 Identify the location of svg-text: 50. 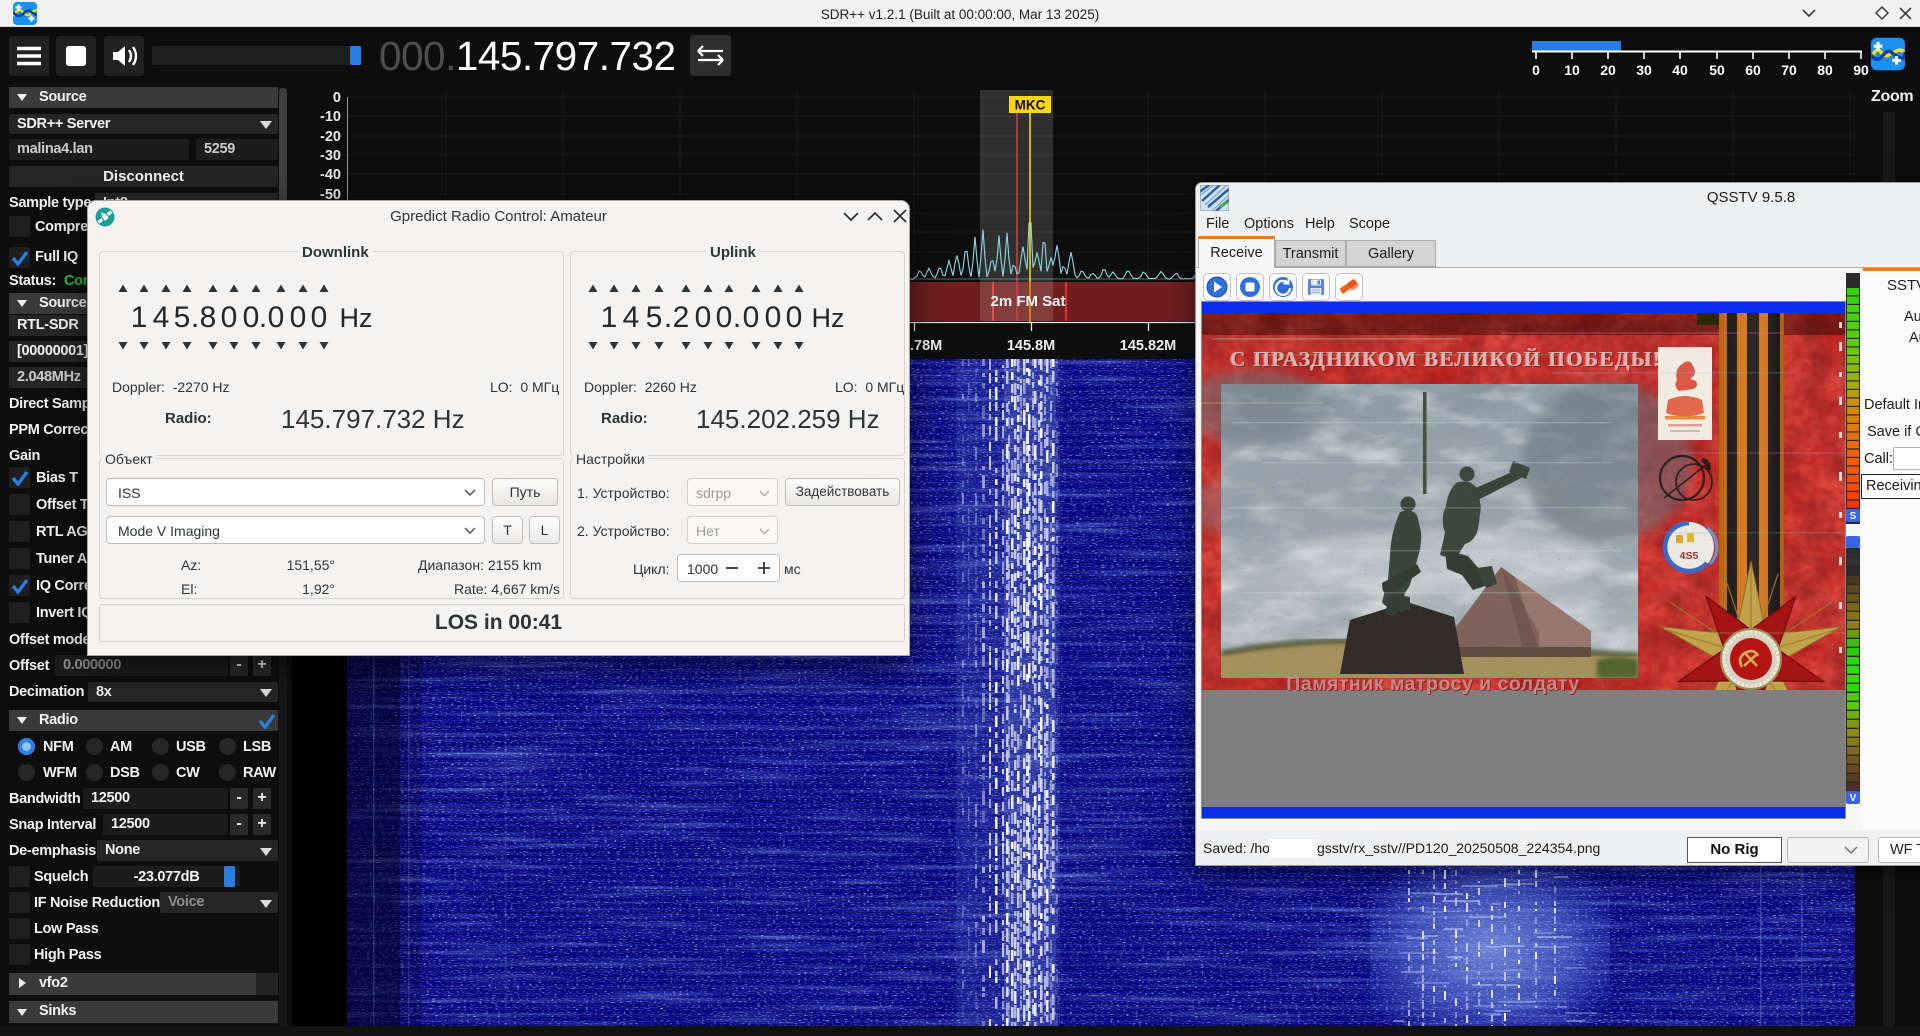
(1717, 70).